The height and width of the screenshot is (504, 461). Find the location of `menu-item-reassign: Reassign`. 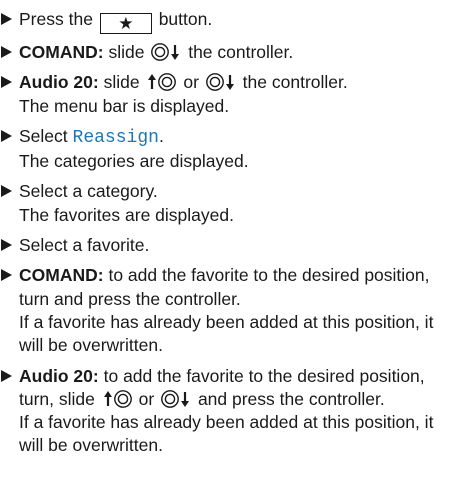

menu-item-reassign: Reassign is located at coordinates (115, 137).